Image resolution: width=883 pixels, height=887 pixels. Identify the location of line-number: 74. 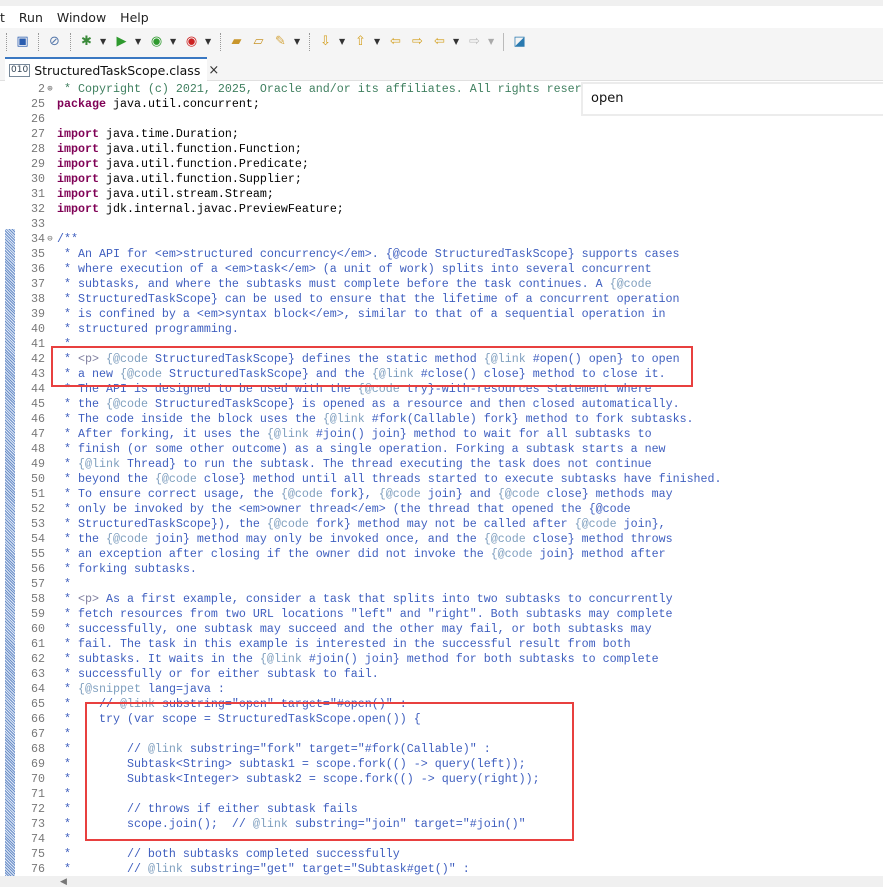
(38, 839).